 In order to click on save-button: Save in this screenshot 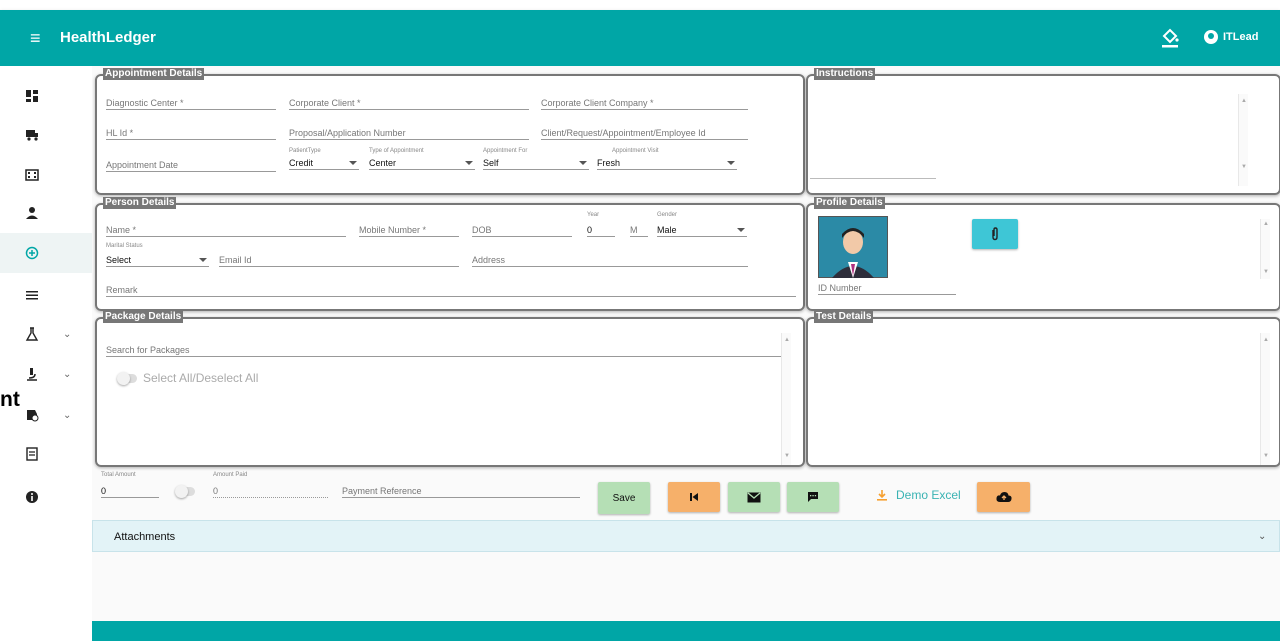, I will do `click(624, 498)`.